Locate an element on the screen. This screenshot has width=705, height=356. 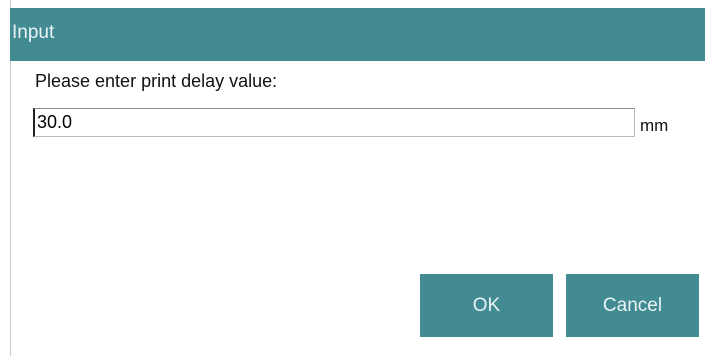
prompt-label: Please enter print delay value: is located at coordinates (156, 81).